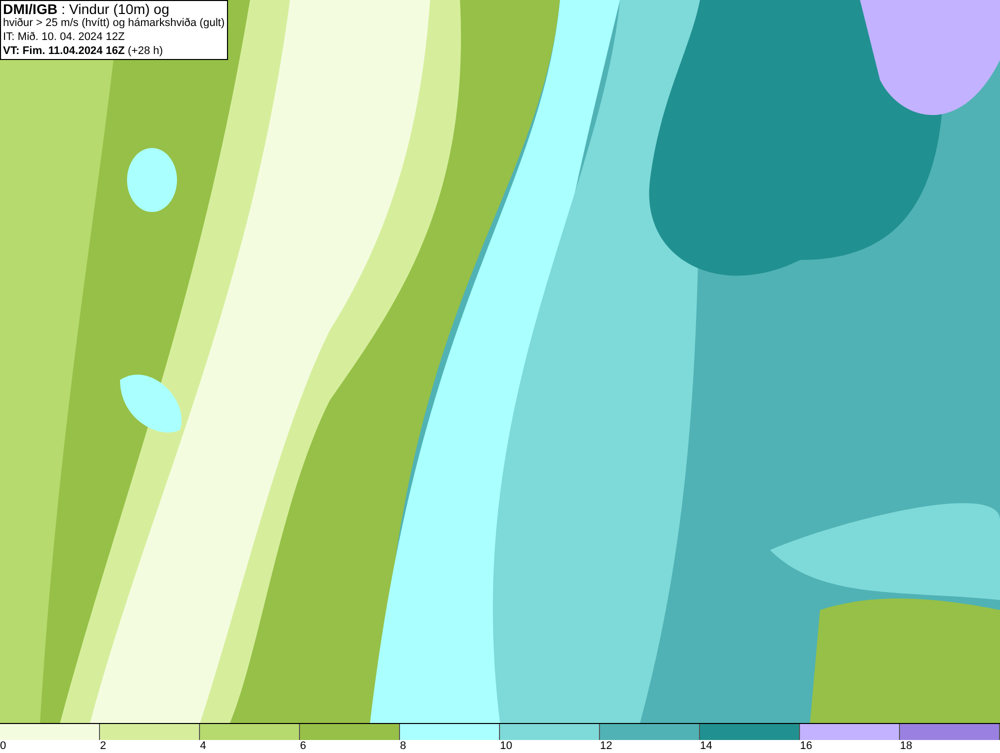 This screenshot has width=1000, height=753. Describe the element at coordinates (706, 746) in the screenshot. I see `legend-label: 14` at that location.